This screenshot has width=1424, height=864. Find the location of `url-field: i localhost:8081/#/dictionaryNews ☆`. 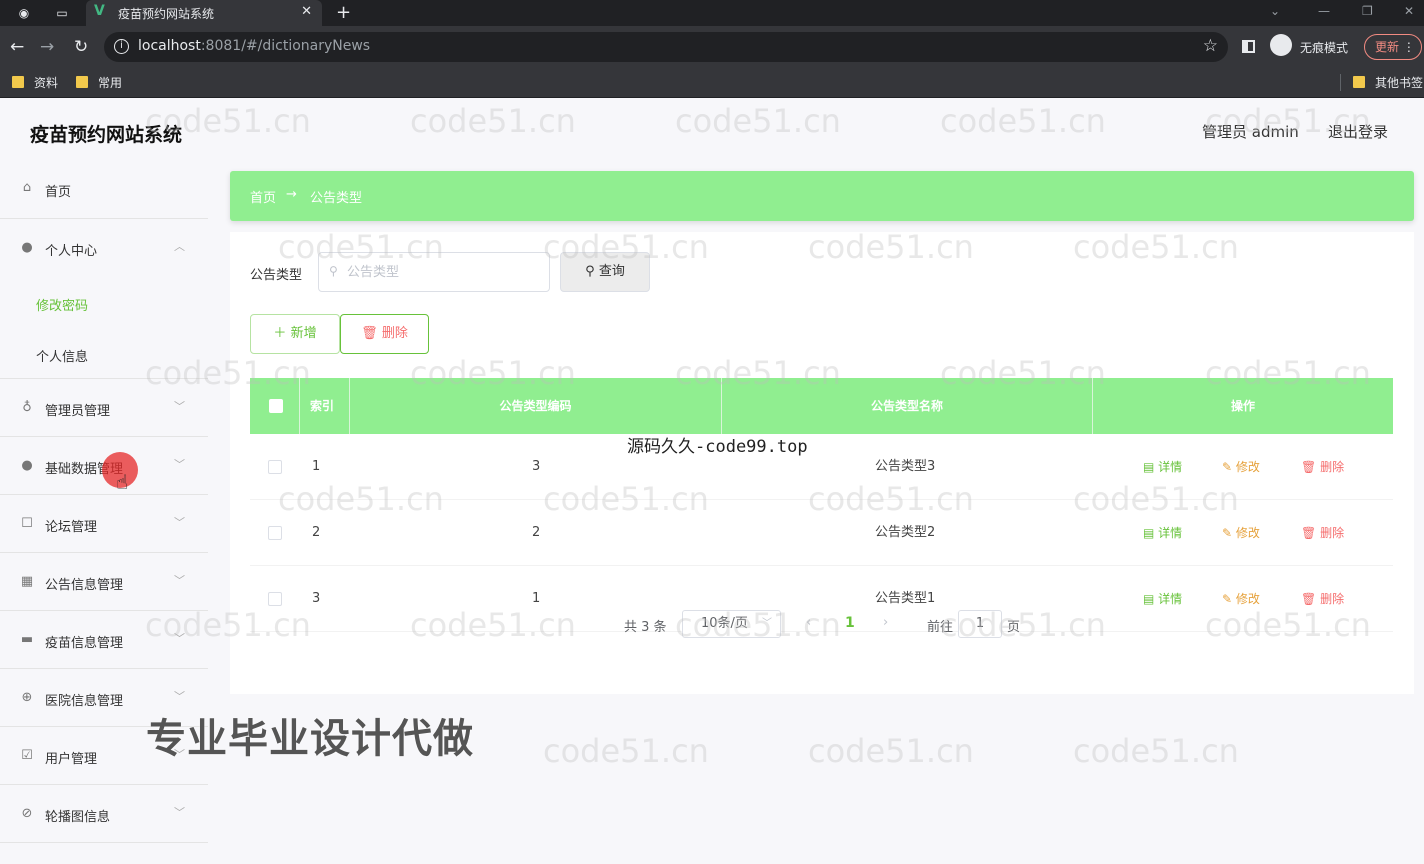

url-field: i localhost:8081/#/dictionaryNews ☆ is located at coordinates (666, 47).